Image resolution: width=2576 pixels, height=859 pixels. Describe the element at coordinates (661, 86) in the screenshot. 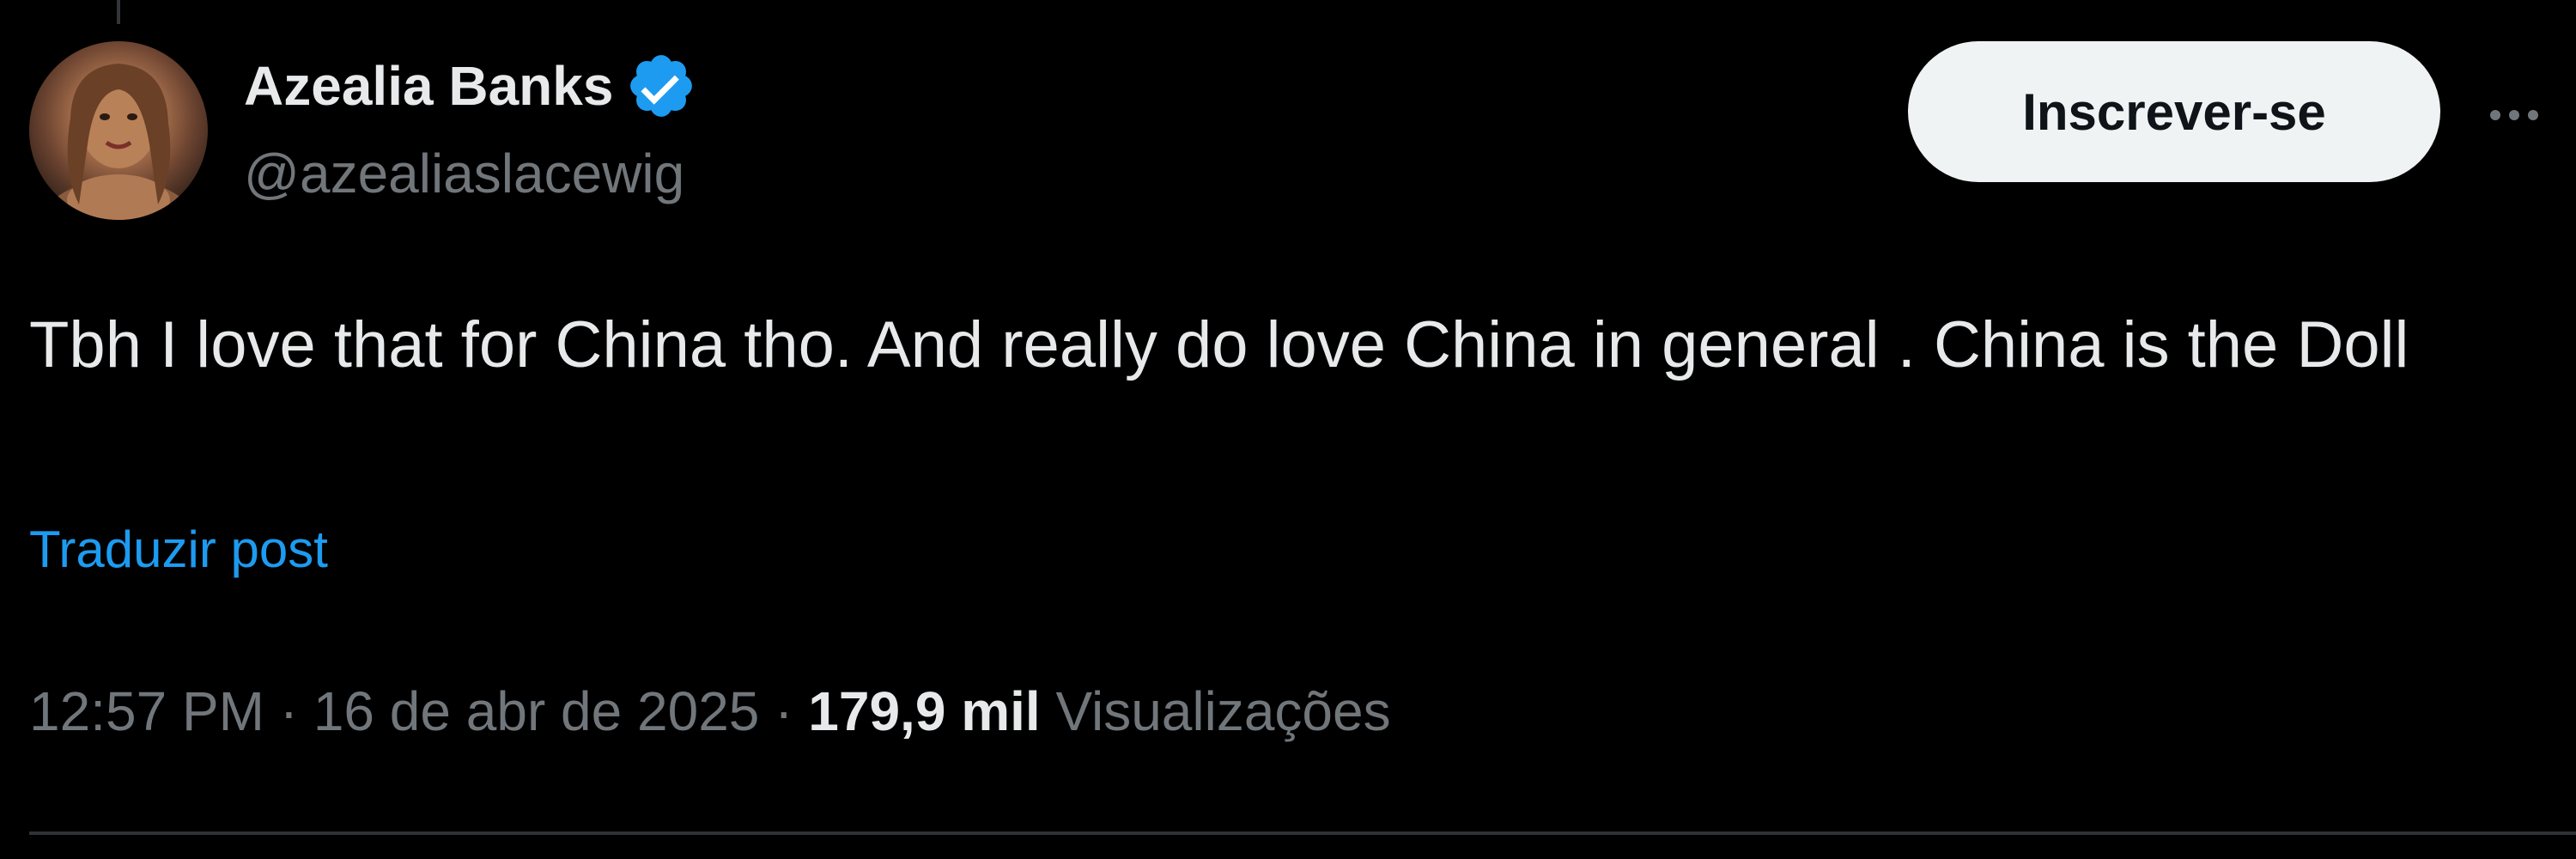

I see `verified-badge-icon` at that location.